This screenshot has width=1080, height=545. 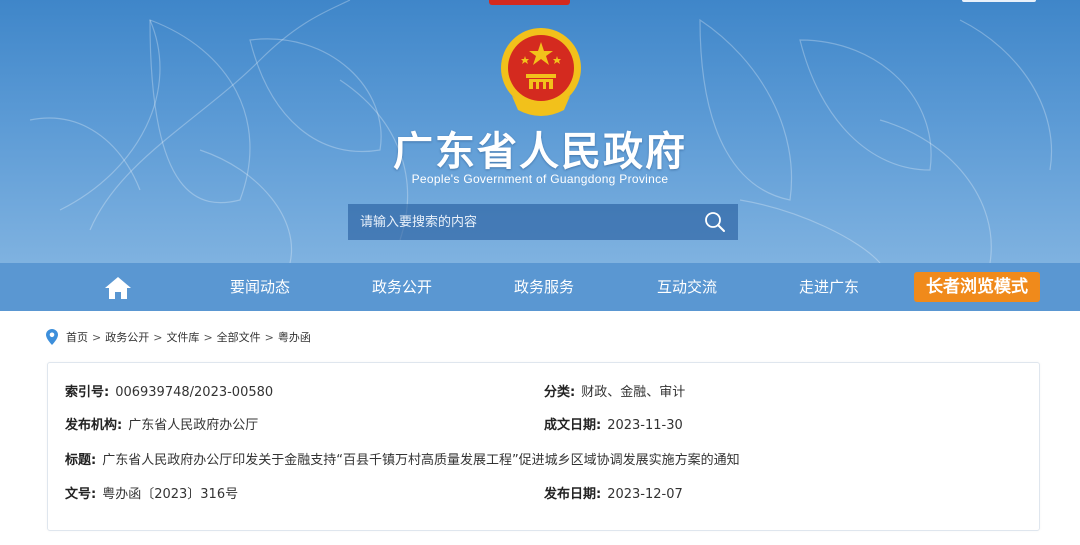 I want to click on site-title: 广东省人民政府, so click(x=540, y=152).